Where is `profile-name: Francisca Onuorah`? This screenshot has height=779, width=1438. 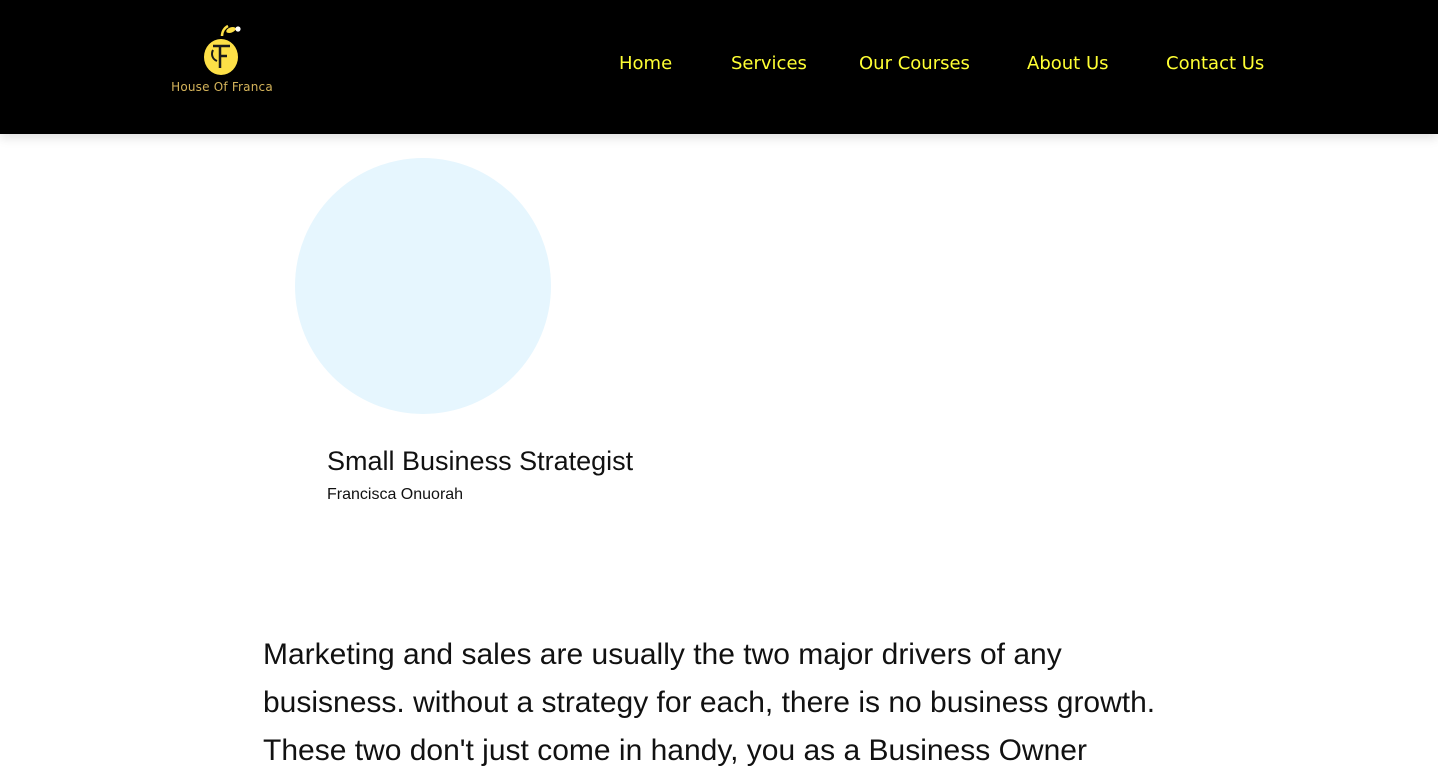 profile-name: Francisca Onuorah is located at coordinates (395, 494).